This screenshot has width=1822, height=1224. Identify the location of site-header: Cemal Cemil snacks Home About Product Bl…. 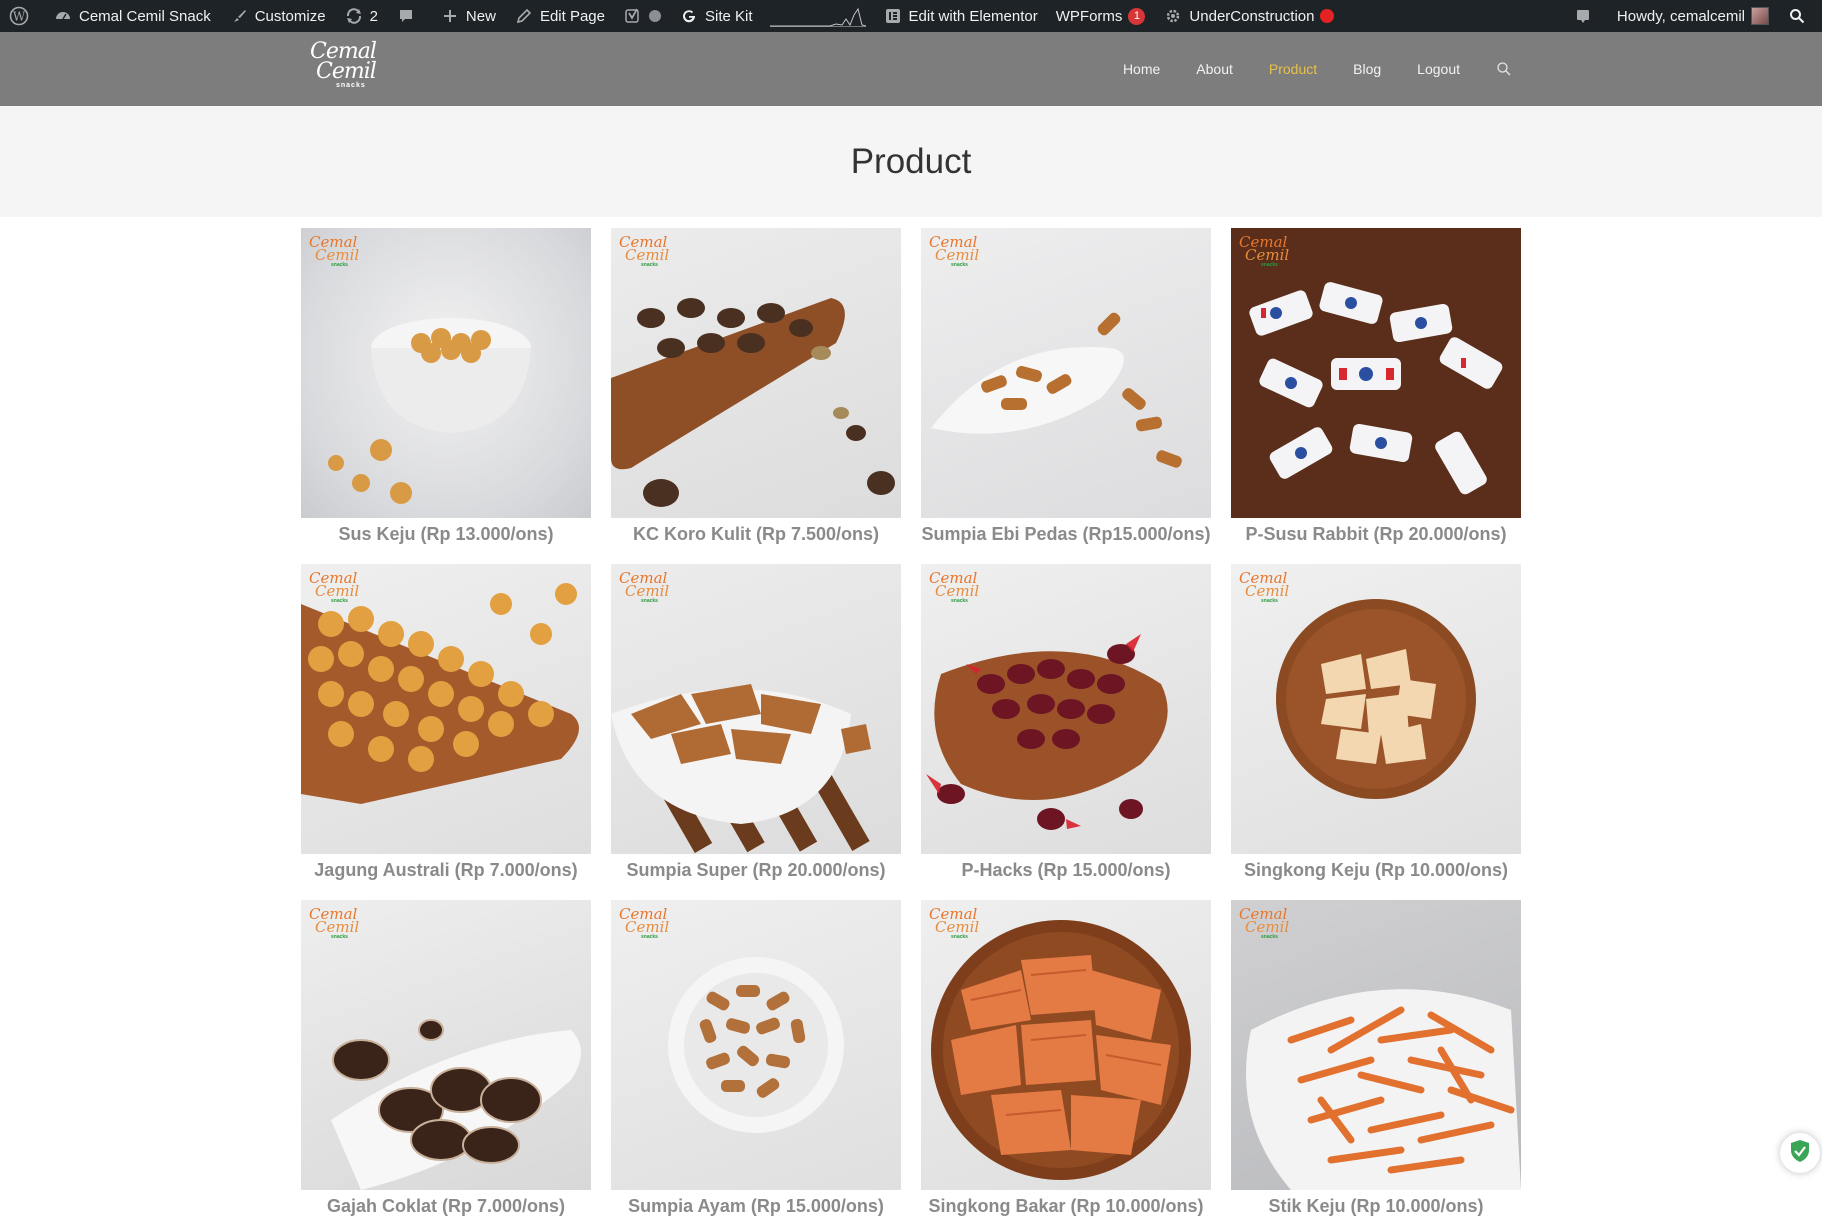
(911, 69).